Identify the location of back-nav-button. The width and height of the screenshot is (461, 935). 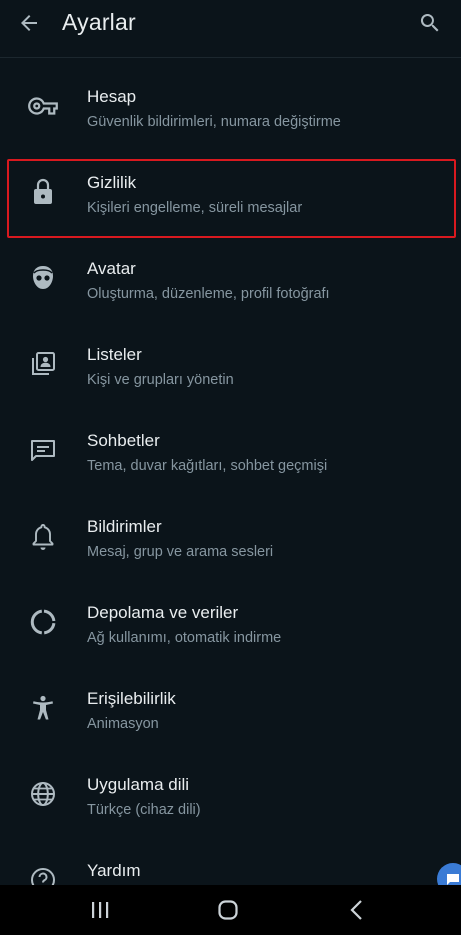
(357, 910).